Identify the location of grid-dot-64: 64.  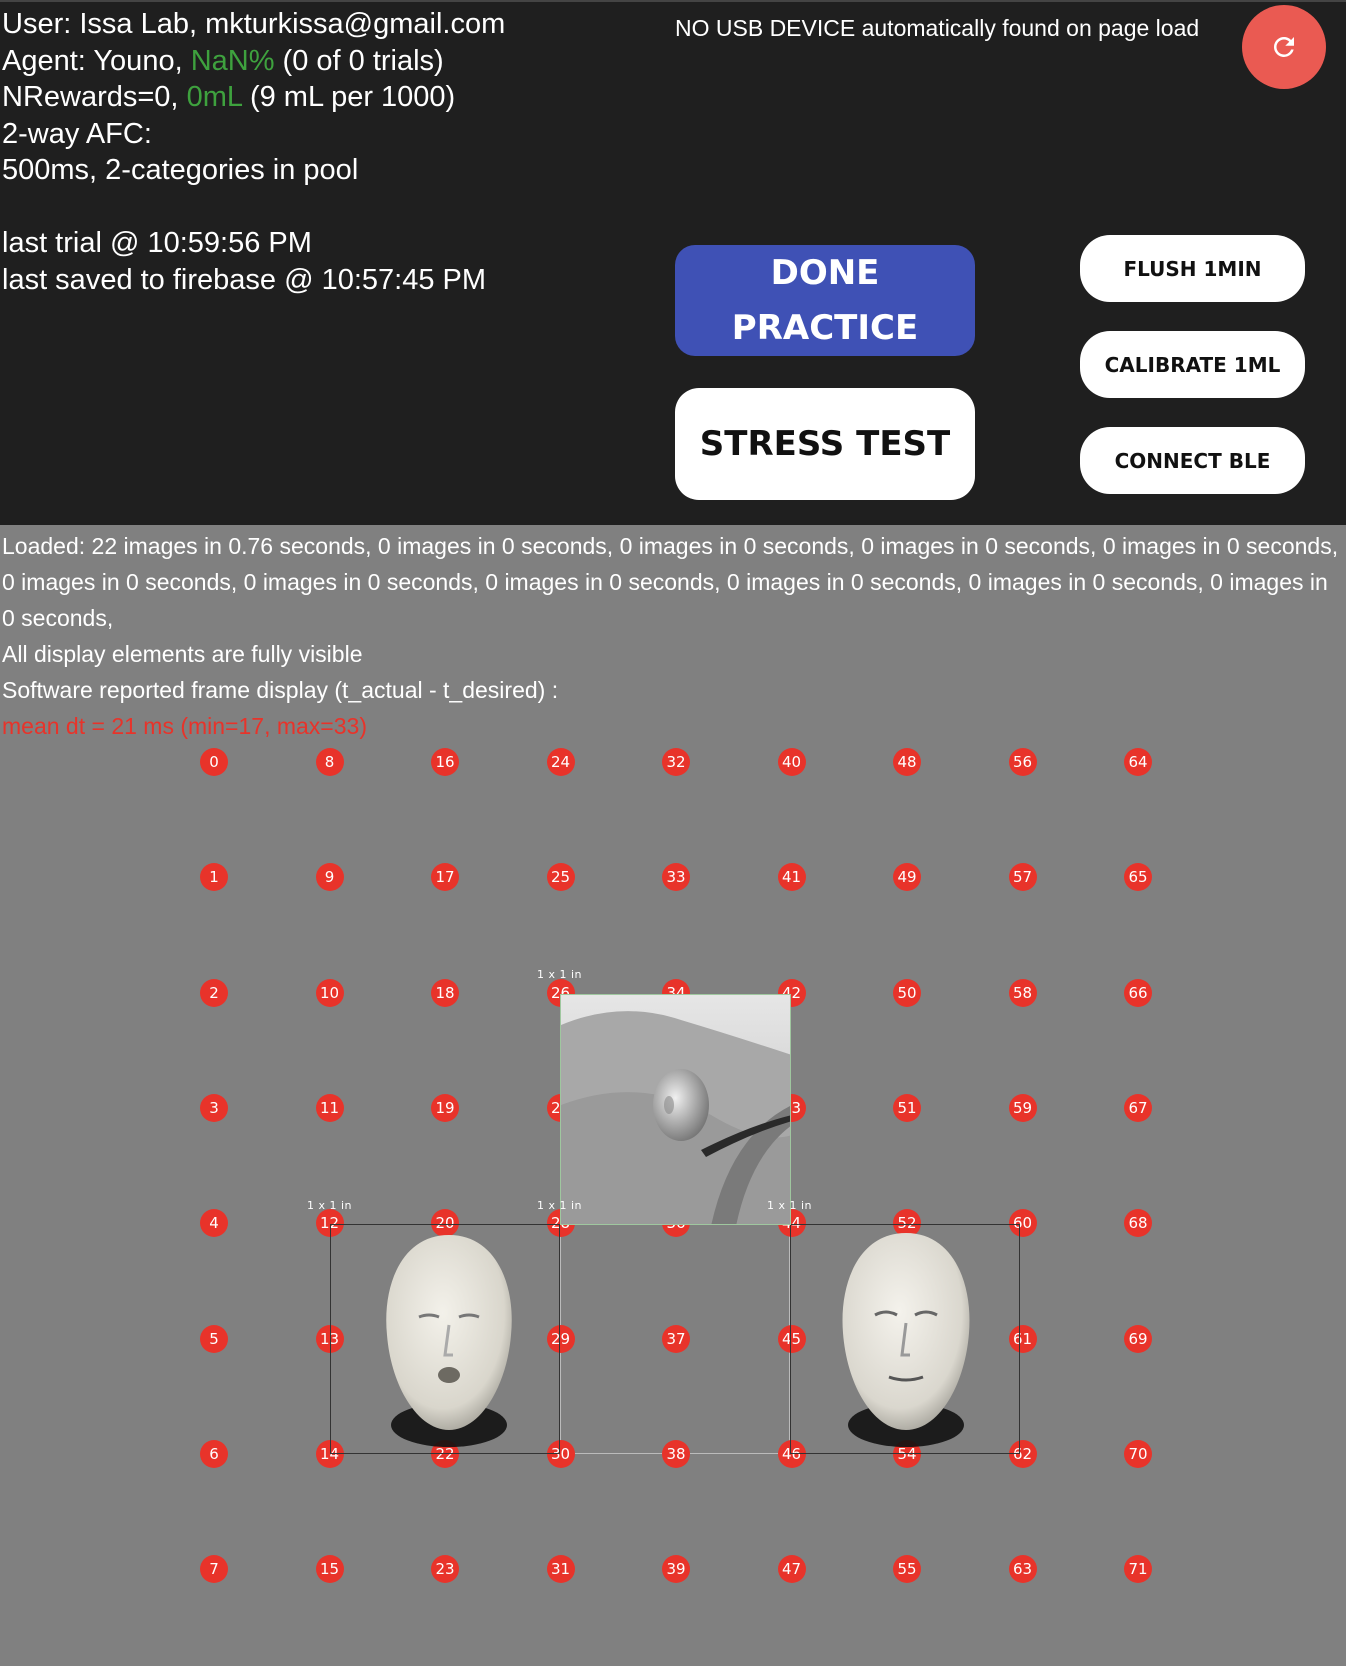
(1138, 762).